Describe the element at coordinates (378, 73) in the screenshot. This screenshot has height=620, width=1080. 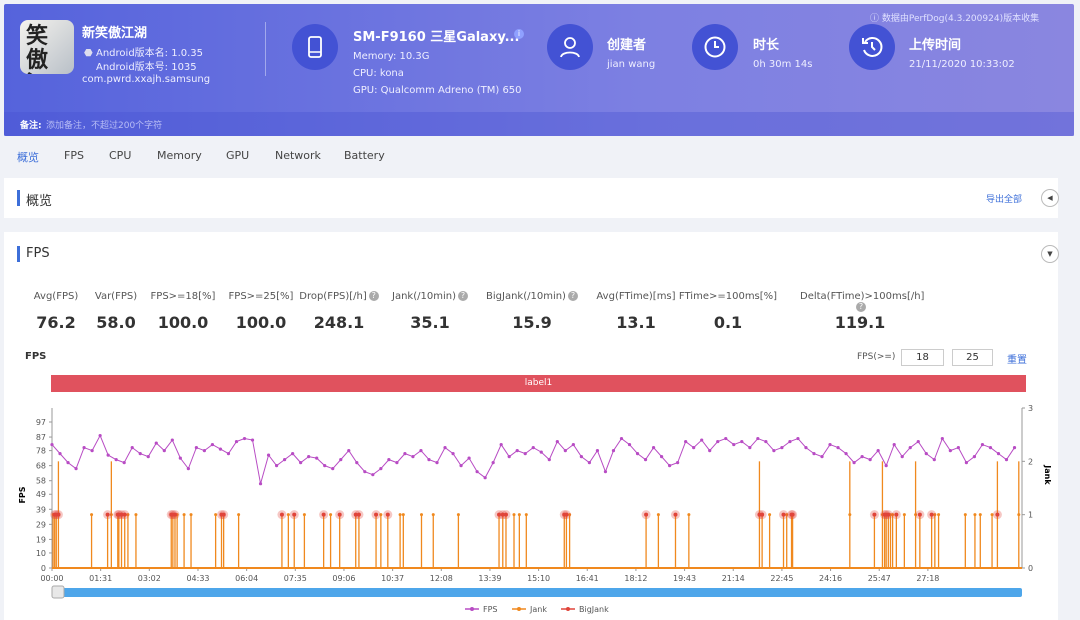
I see `device-cpu: CPU: kona` at that location.